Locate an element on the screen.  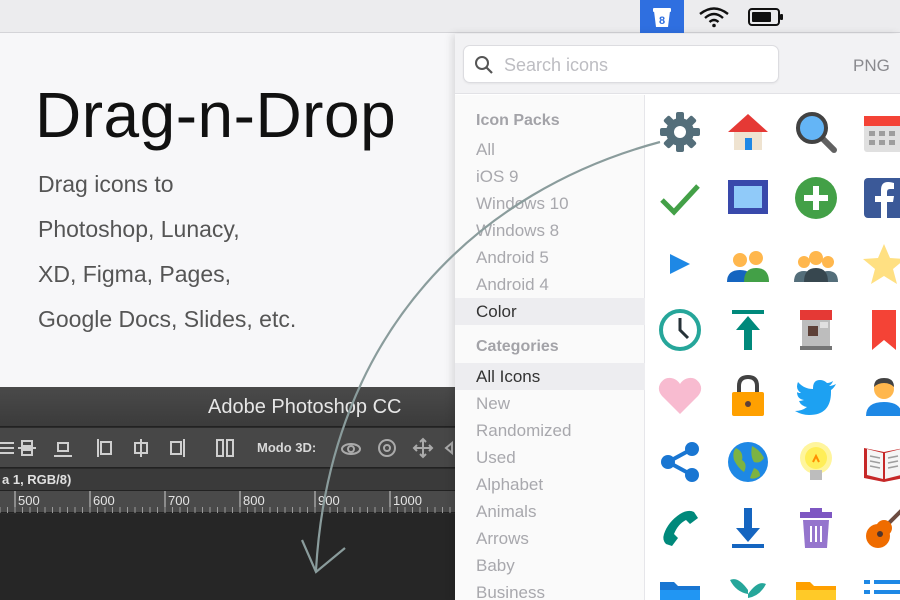
sidebar-item-animals: Animals is located at coordinates (550, 511).